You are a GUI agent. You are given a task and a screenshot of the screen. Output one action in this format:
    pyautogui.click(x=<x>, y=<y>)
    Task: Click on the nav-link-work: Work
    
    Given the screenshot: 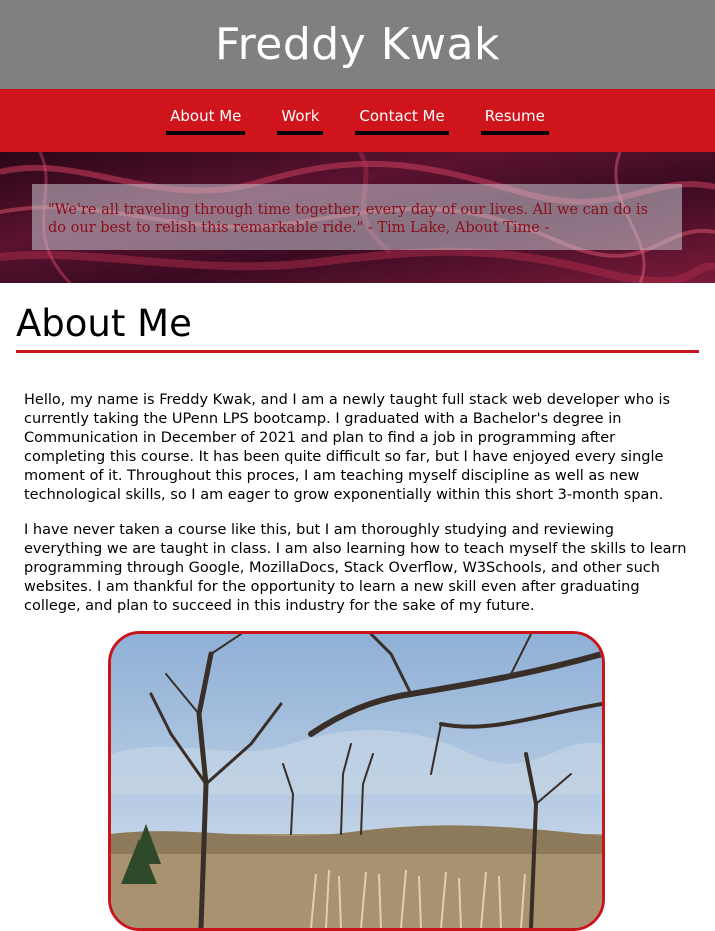 What is the action you would take?
    pyautogui.click(x=300, y=121)
    